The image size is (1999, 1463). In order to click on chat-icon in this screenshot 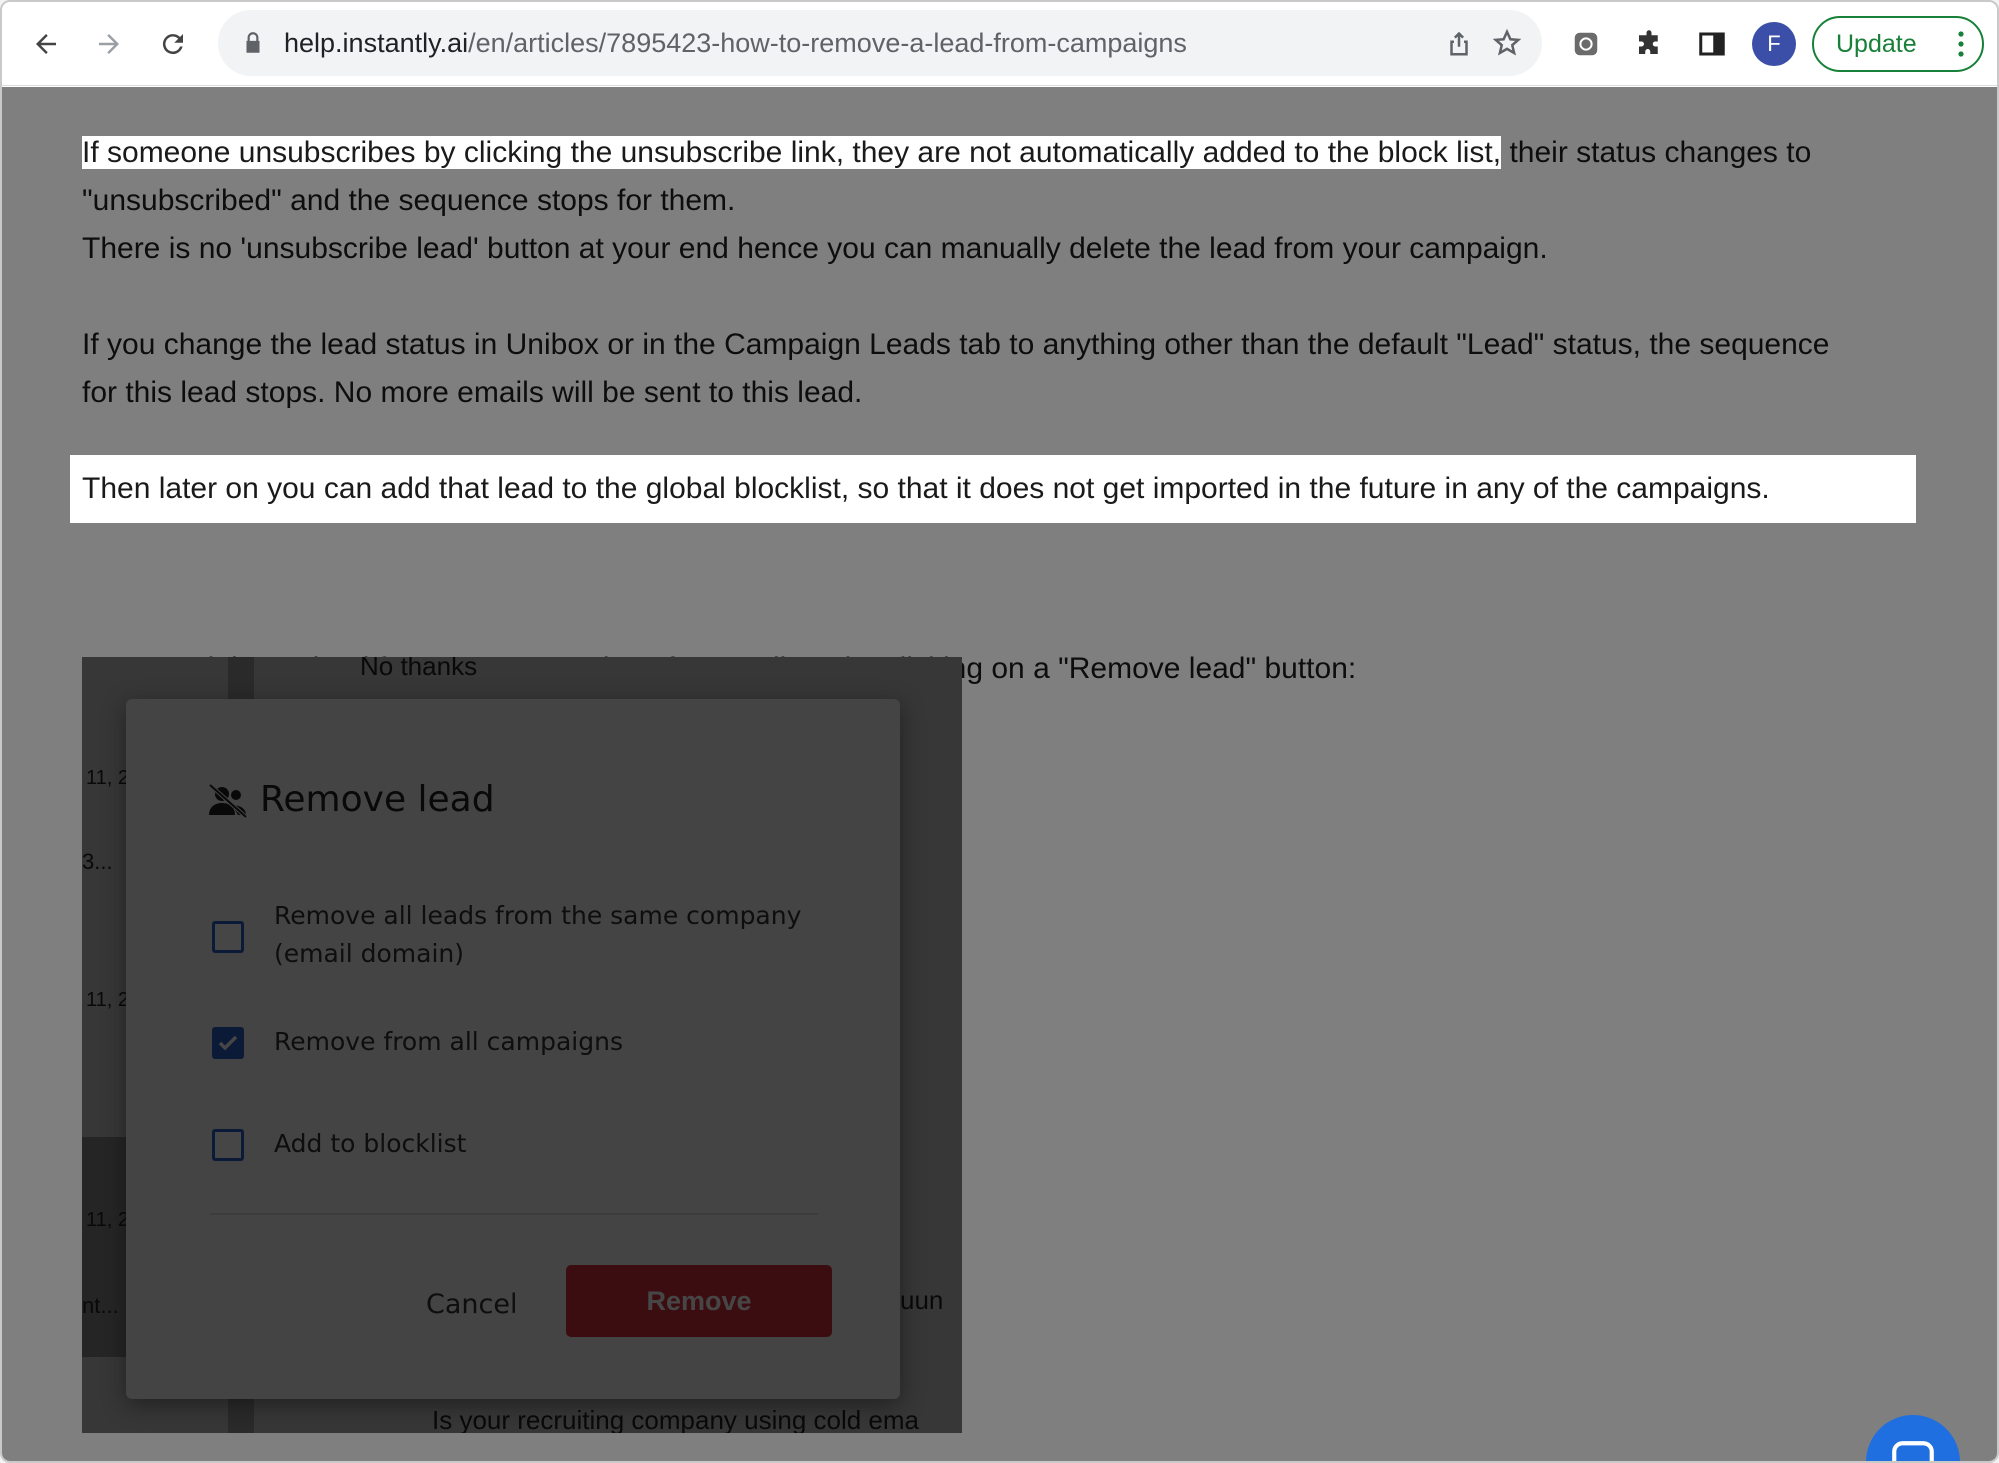, I will do `click(1913, 1451)`.